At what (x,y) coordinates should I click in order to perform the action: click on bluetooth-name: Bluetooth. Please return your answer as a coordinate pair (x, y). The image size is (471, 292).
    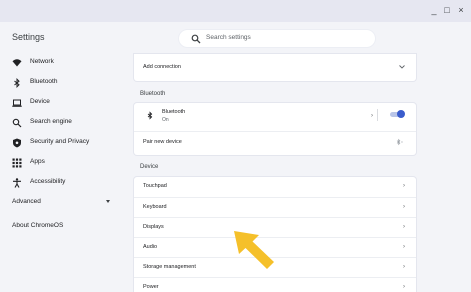
    Looking at the image, I should click on (174, 112).